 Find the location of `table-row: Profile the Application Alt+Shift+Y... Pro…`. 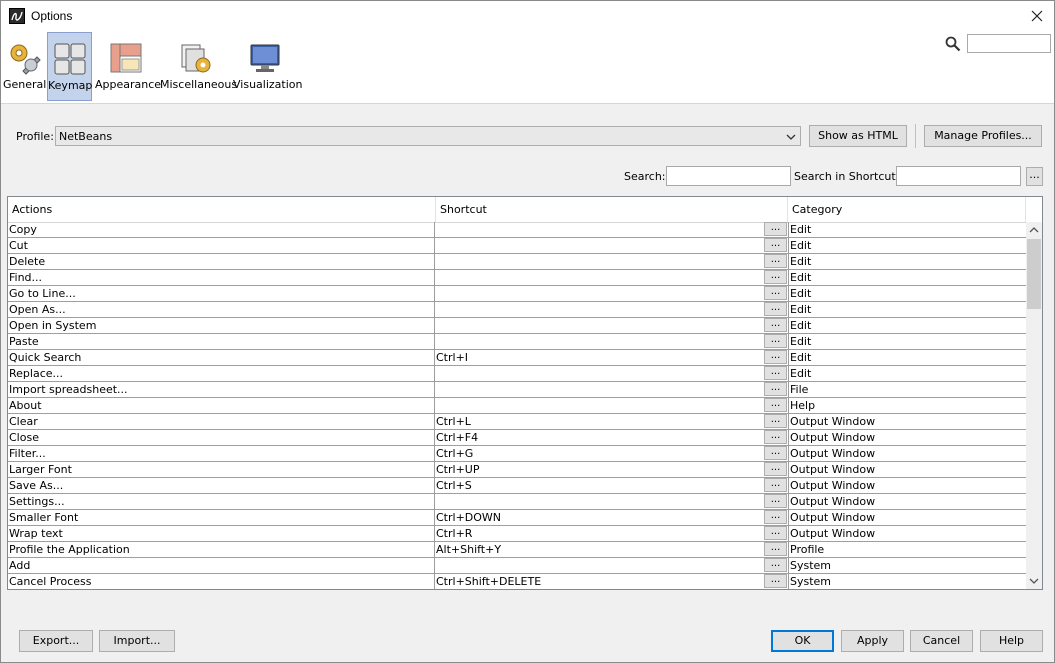

table-row: Profile the Application Alt+Shift+Y... Pro… is located at coordinates (517, 550).